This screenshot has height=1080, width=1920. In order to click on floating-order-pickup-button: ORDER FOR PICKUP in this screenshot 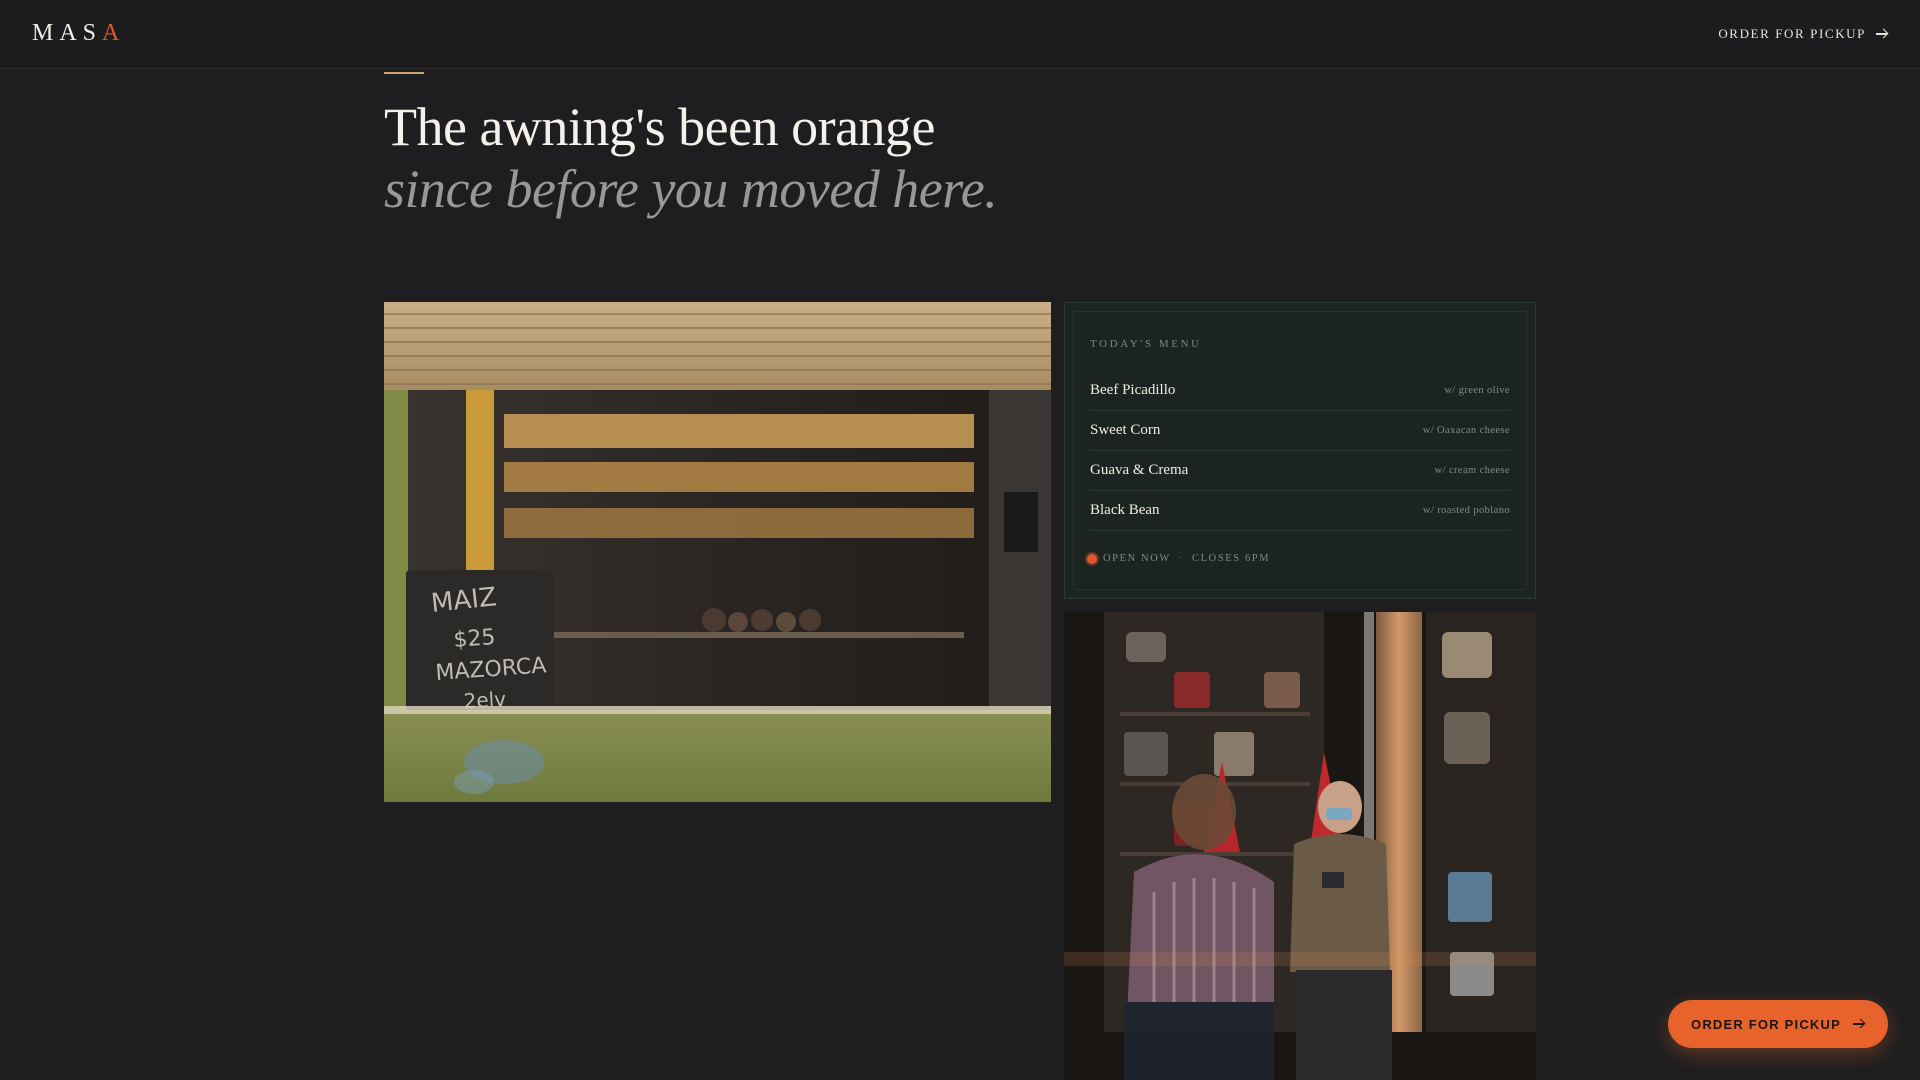, I will do `click(1778, 1024)`.